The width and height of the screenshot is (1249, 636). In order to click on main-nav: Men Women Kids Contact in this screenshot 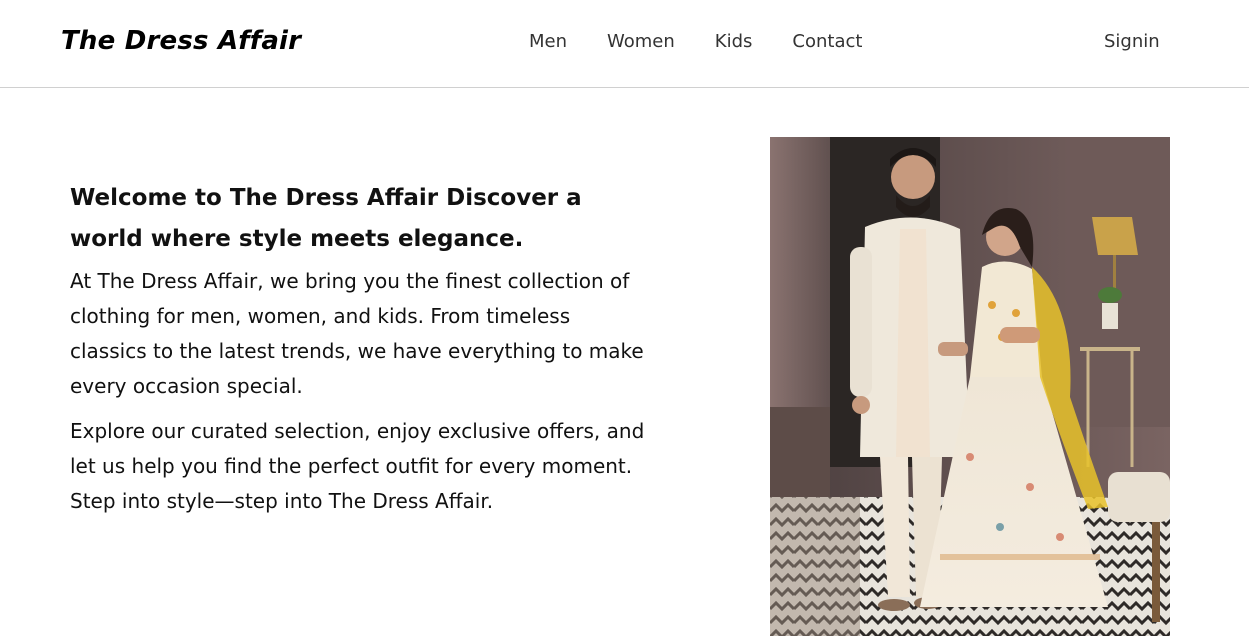, I will do `click(715, 41)`.